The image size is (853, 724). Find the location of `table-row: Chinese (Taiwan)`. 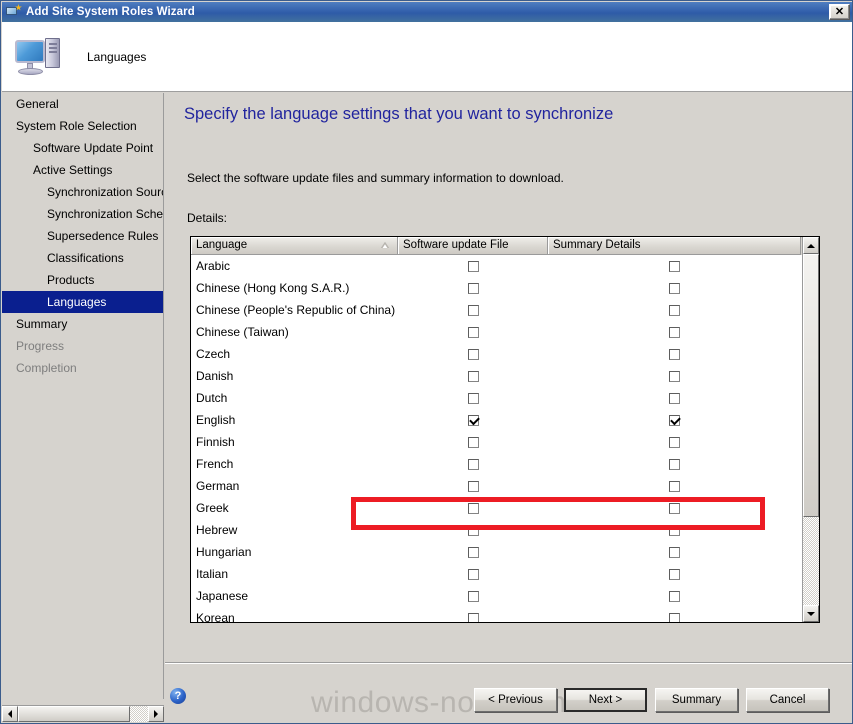

table-row: Chinese (Taiwan) is located at coordinates (497, 332).